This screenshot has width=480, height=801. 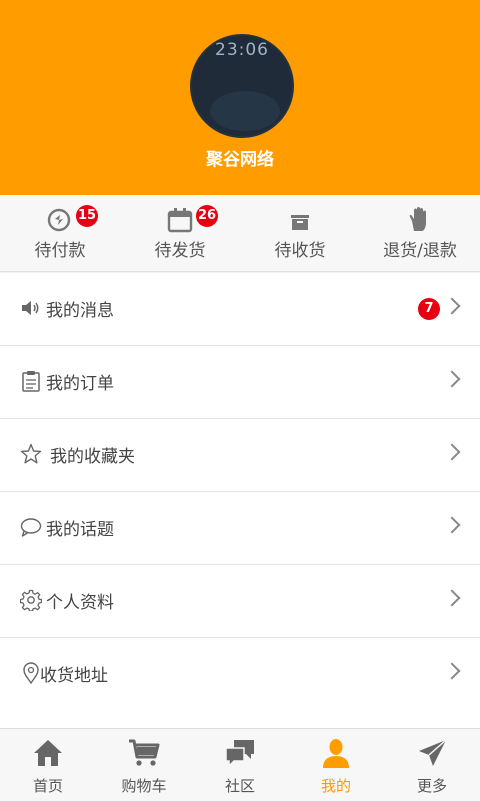 What do you see at coordinates (240, 382) in the screenshot?
I see `menu-item-orders: 我的订单` at bounding box center [240, 382].